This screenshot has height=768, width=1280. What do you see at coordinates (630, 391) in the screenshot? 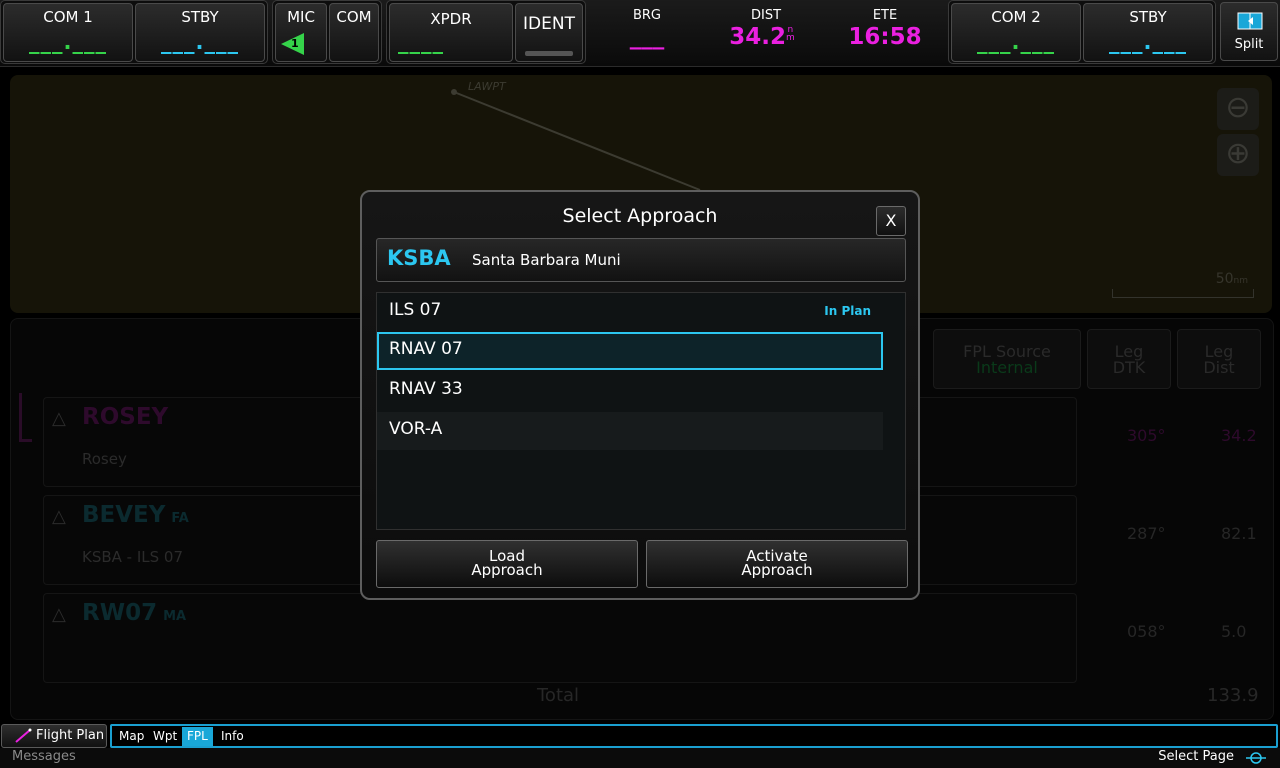
I see `approach-item-rnav-33: RNAV 33` at bounding box center [630, 391].